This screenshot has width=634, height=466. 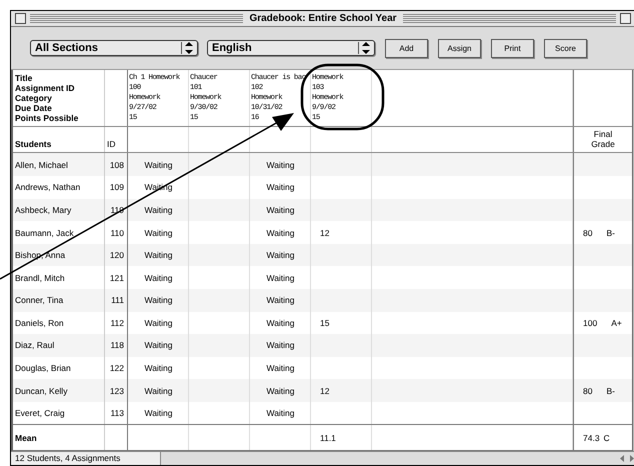 What do you see at coordinates (43, 367) in the screenshot?
I see `student-name: Douglas, Brian` at bounding box center [43, 367].